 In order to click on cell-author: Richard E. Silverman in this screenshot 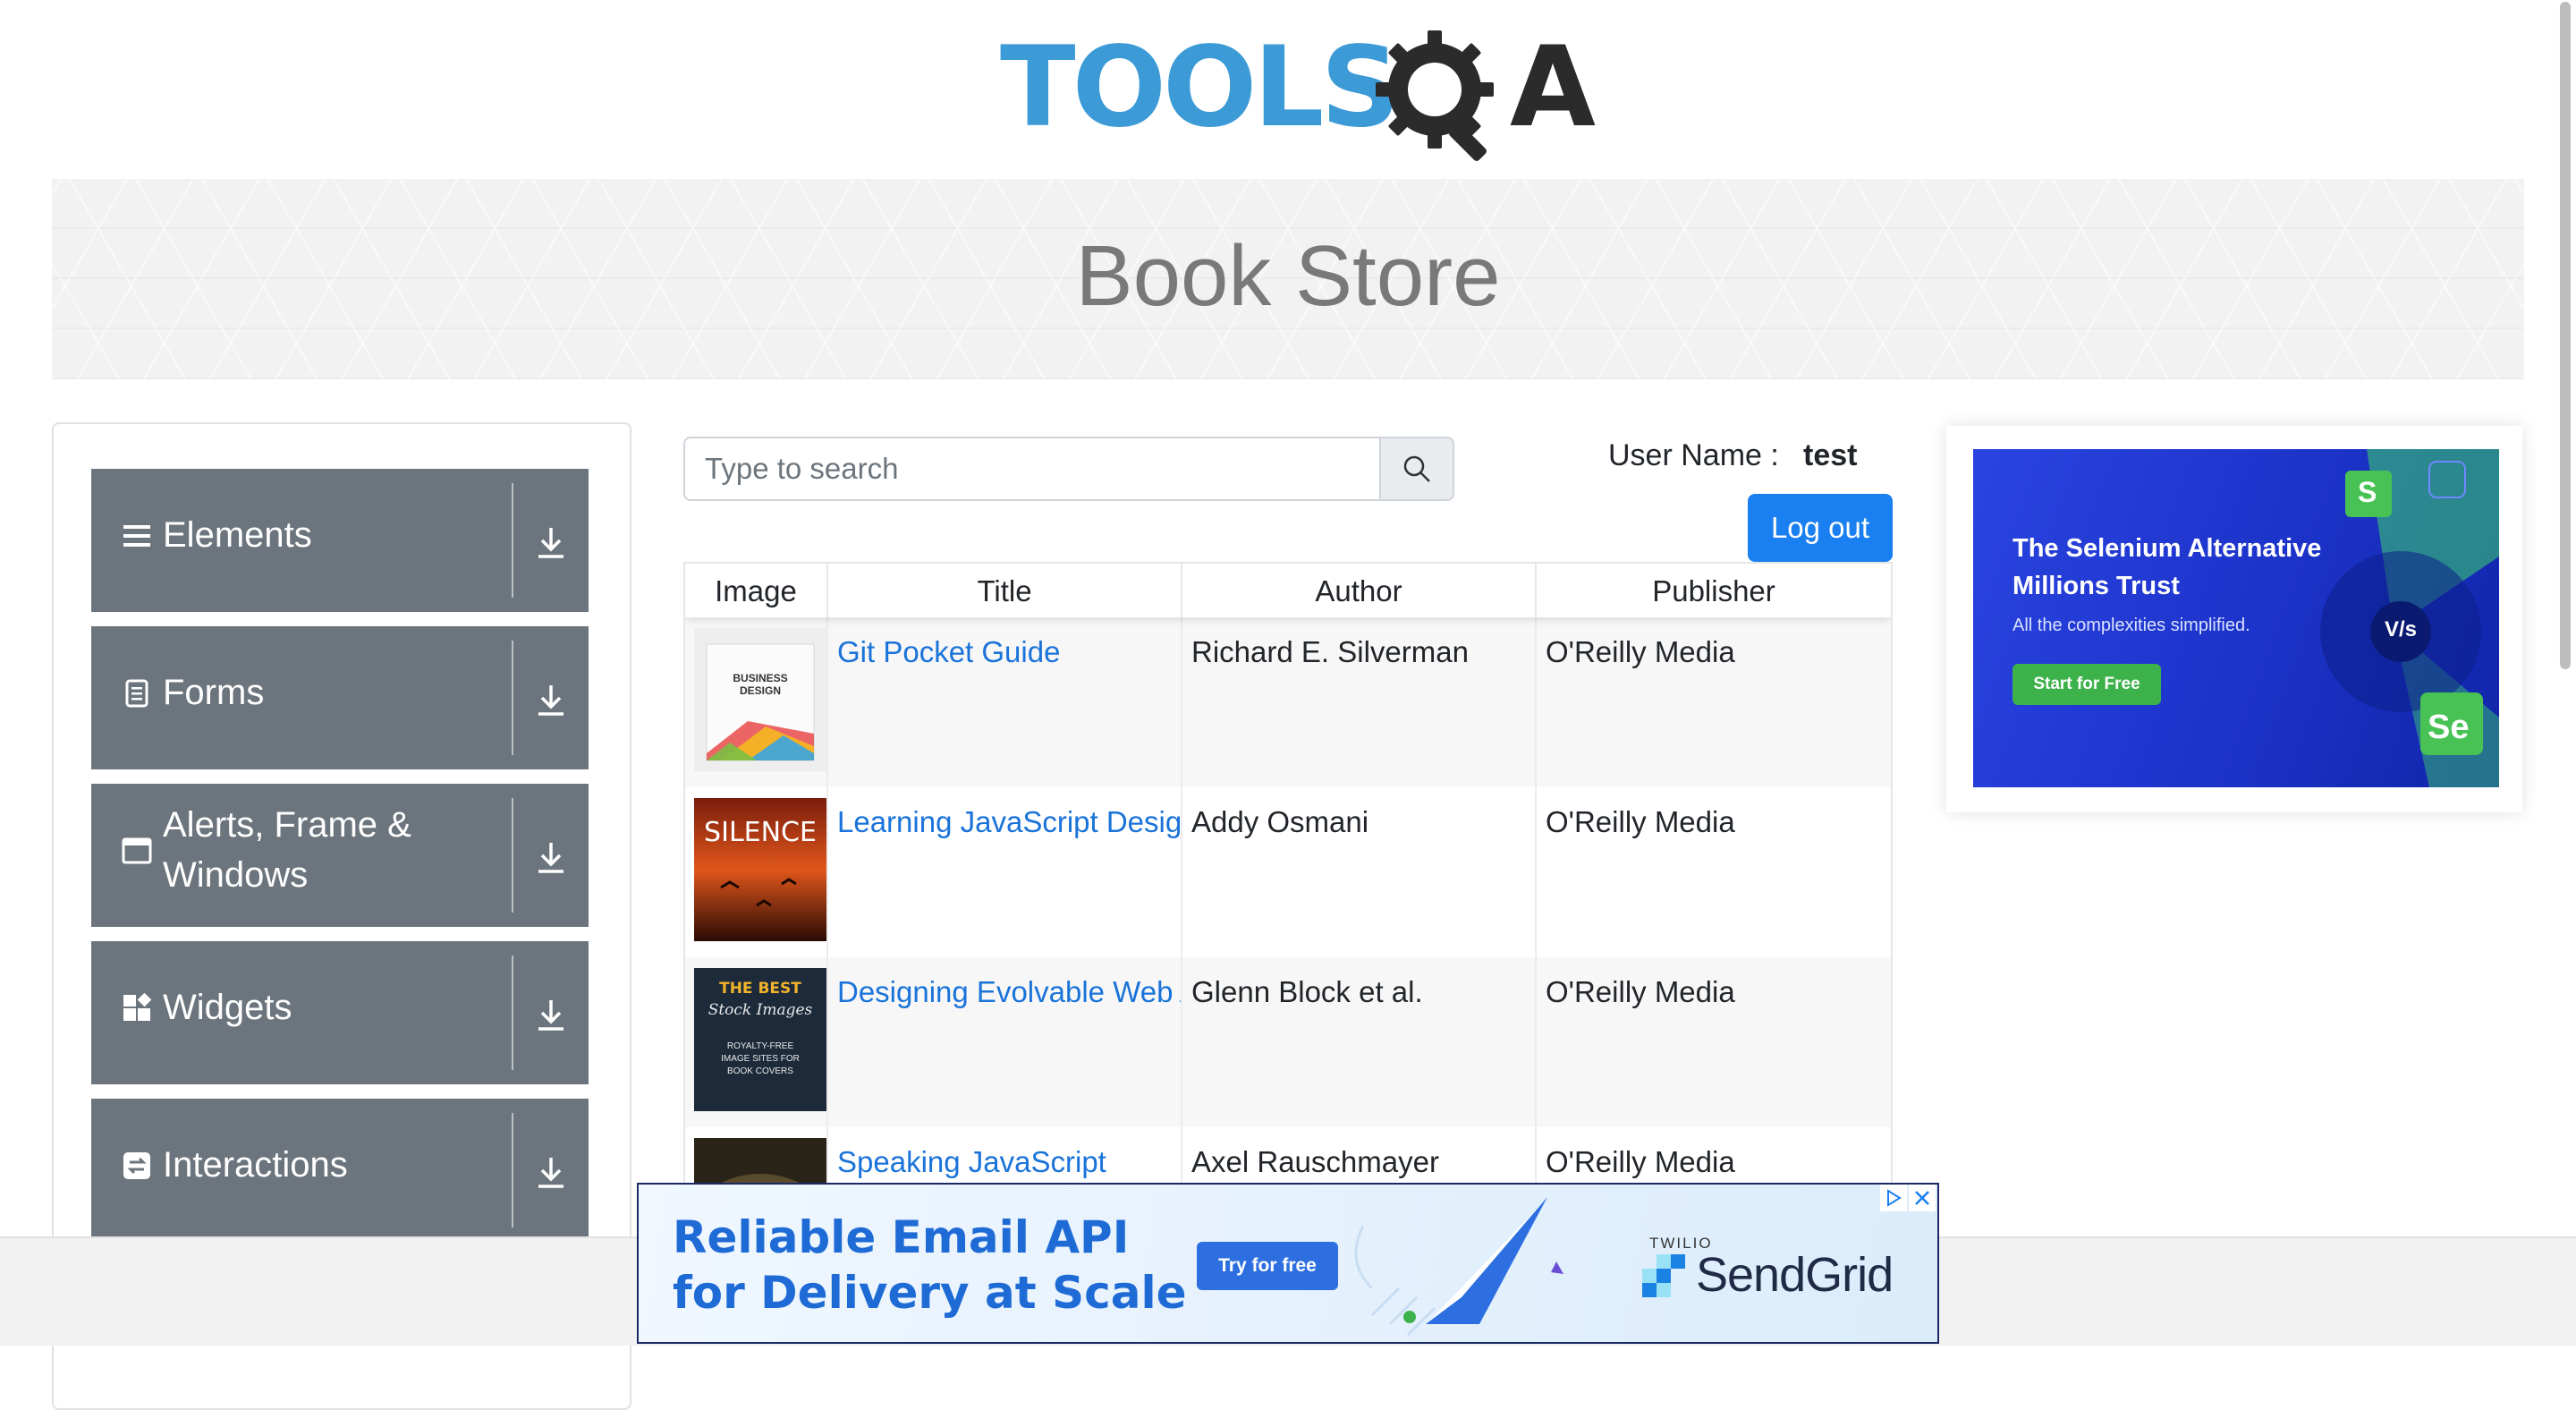, I will do `click(1359, 702)`.